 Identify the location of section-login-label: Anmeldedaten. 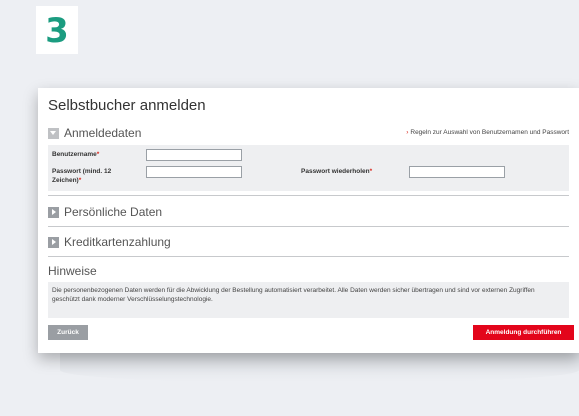
(103, 133).